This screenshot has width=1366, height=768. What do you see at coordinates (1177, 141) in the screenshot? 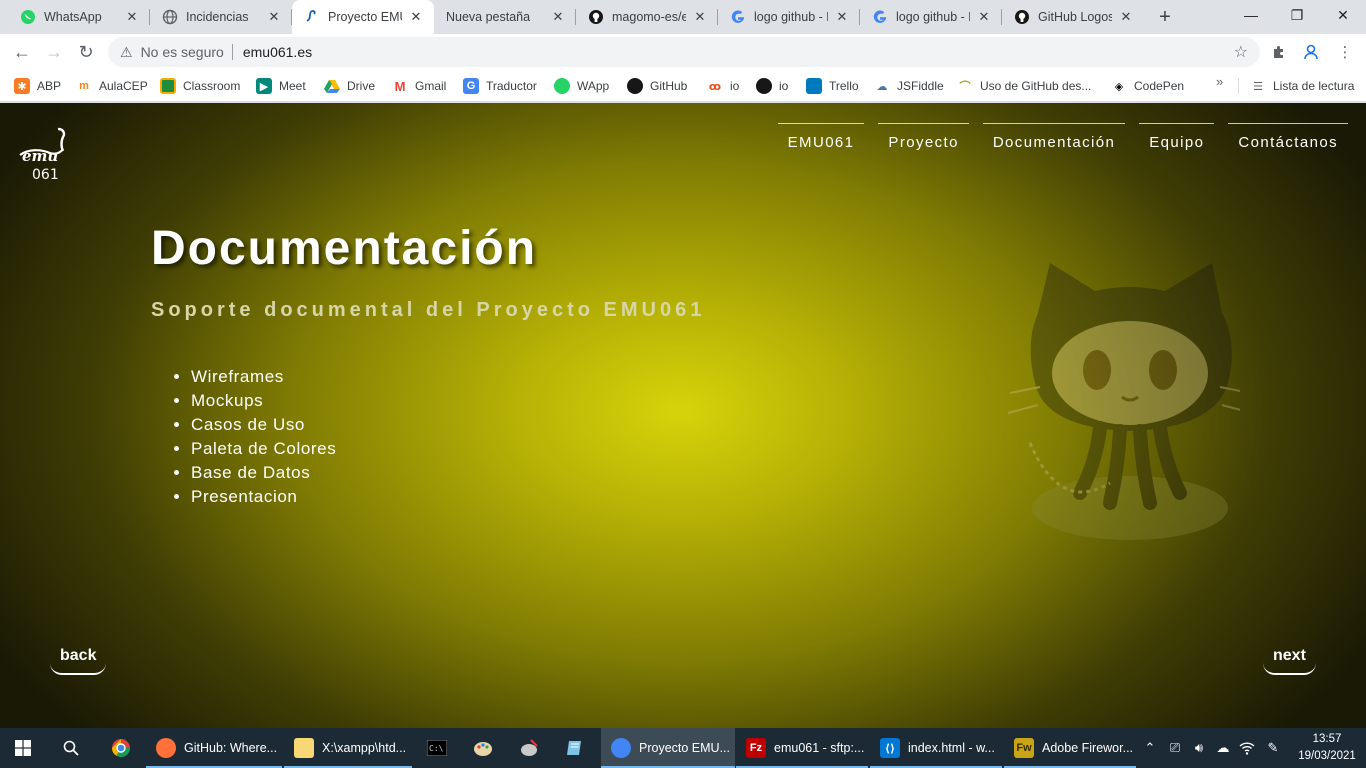
I see `nav-equipo: Equipo` at bounding box center [1177, 141].